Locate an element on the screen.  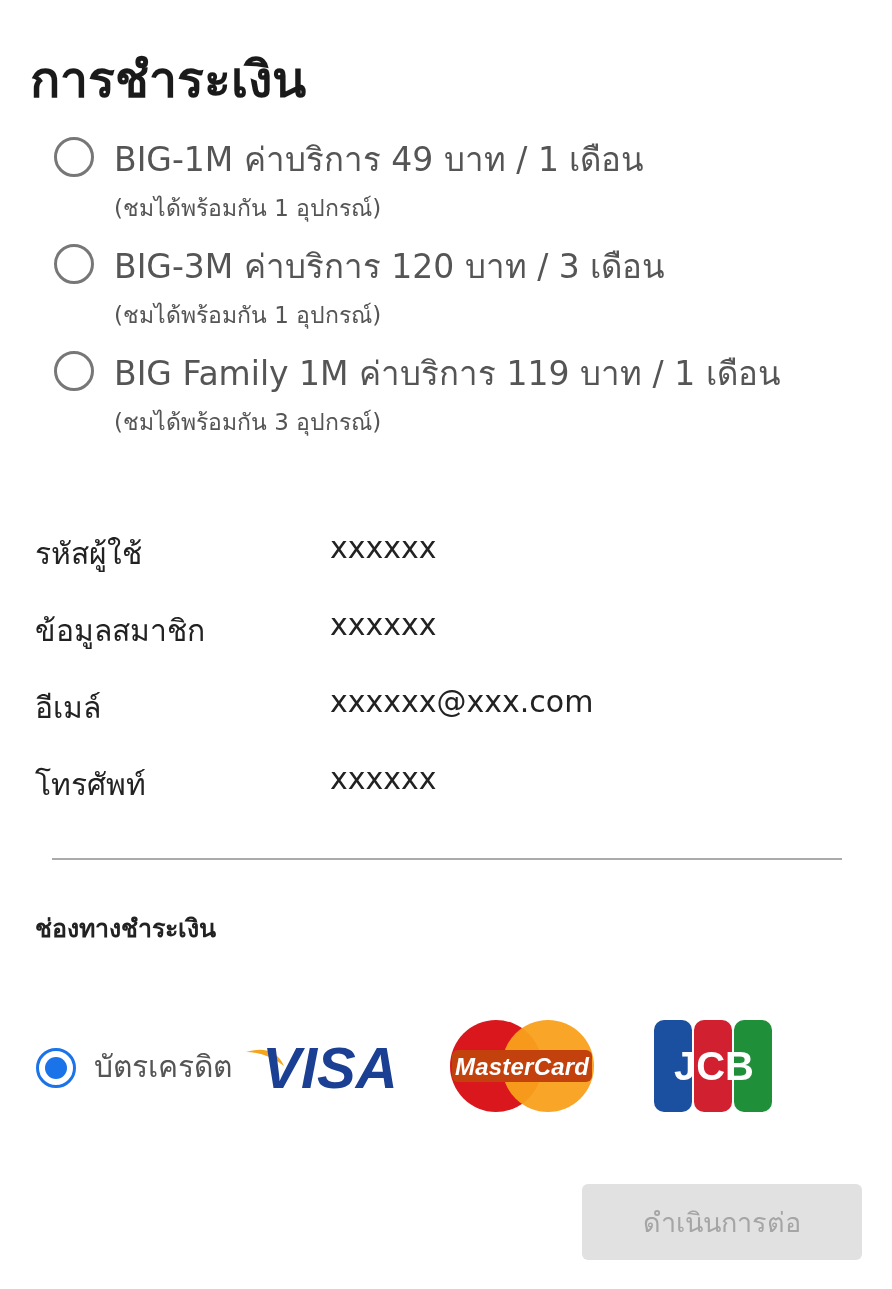
info-label: อีเมล์ is located at coordinates (68, 708).